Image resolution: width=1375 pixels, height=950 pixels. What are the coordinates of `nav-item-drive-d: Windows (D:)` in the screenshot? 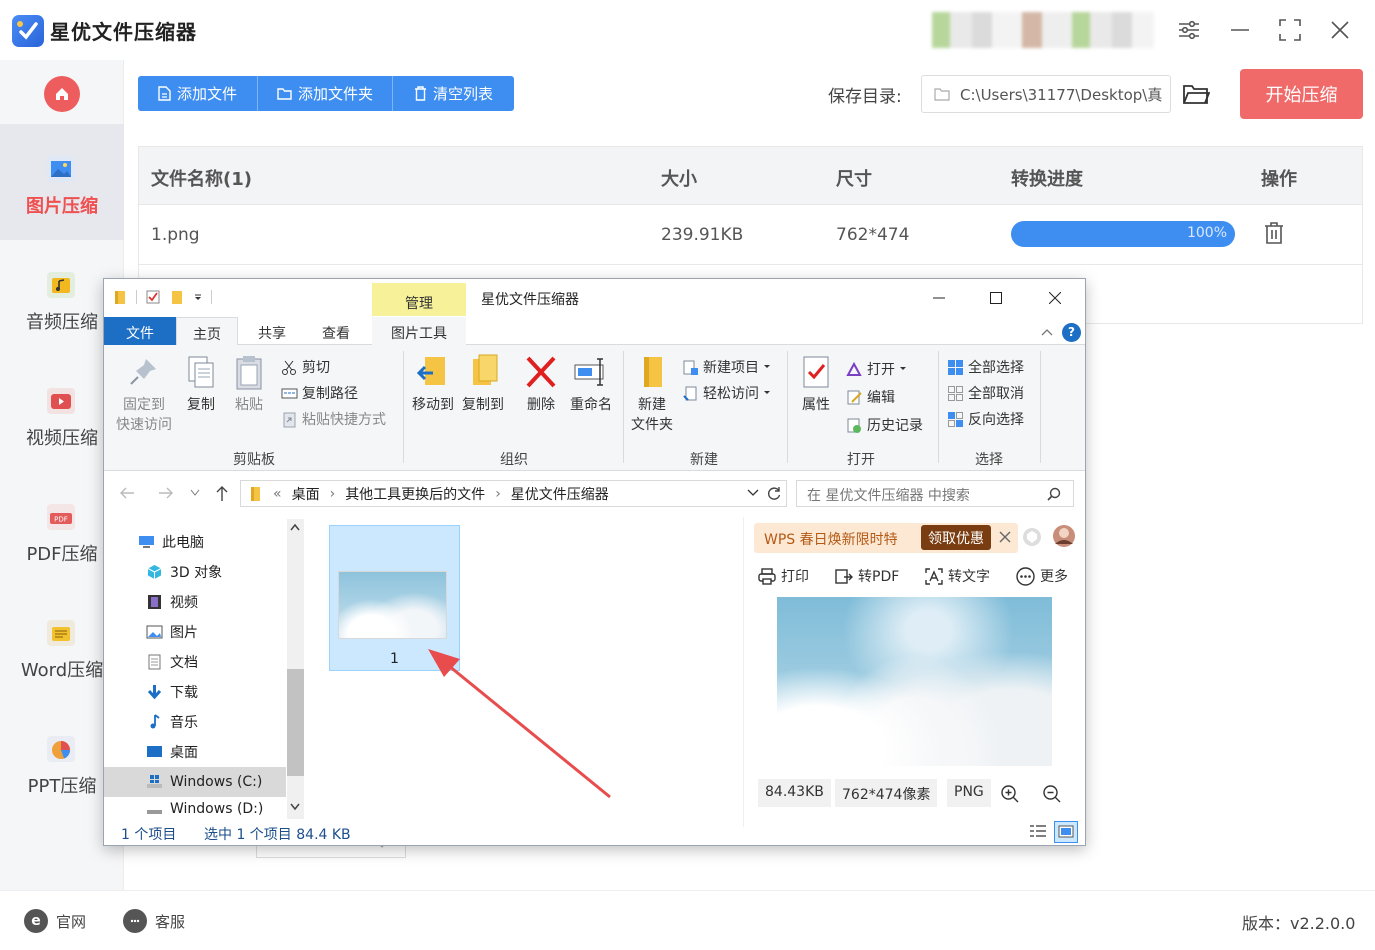 It's located at (195, 808).